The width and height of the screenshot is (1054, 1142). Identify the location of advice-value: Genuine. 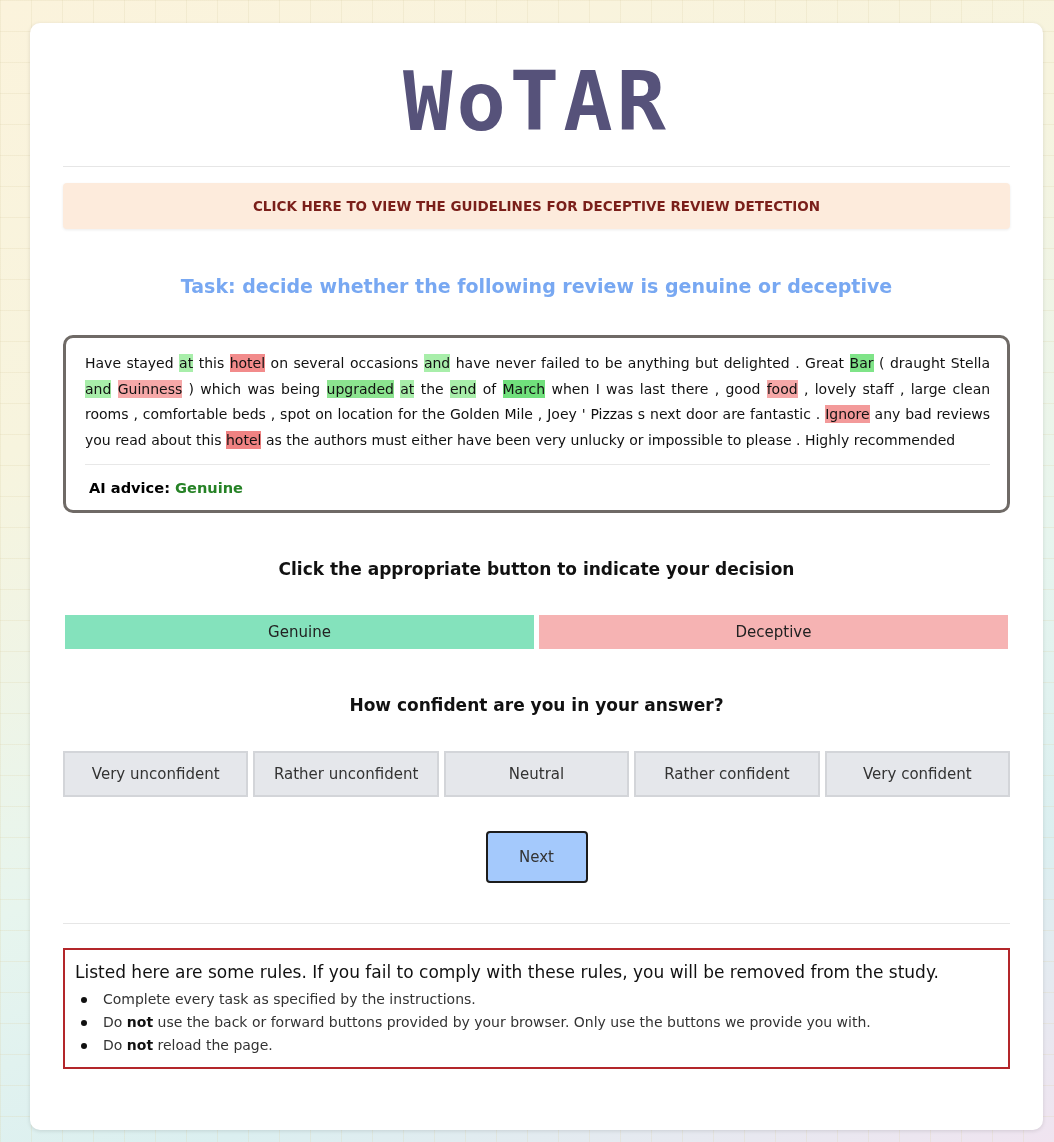
(209, 487).